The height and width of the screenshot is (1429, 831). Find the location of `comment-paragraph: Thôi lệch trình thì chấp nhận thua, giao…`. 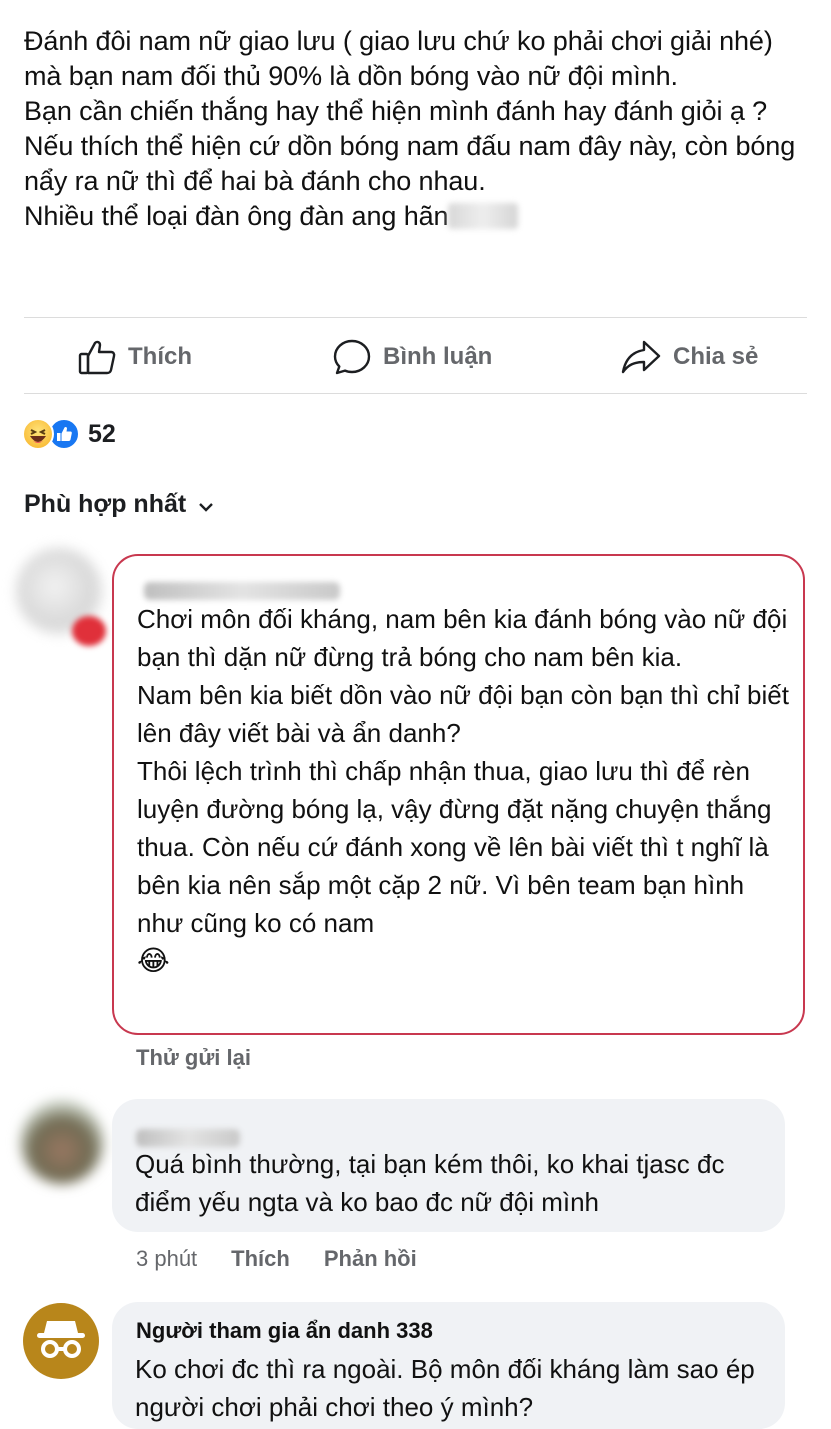

comment-paragraph: Thôi lệch trình thì chấp nhận thua, giao… is located at coordinates (454, 847).